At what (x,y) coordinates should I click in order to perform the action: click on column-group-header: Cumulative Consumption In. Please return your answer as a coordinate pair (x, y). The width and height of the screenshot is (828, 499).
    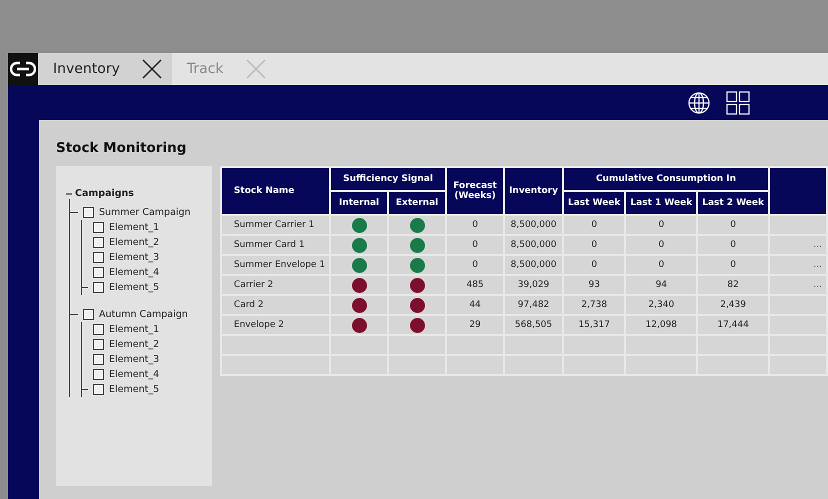
    Looking at the image, I should click on (666, 179).